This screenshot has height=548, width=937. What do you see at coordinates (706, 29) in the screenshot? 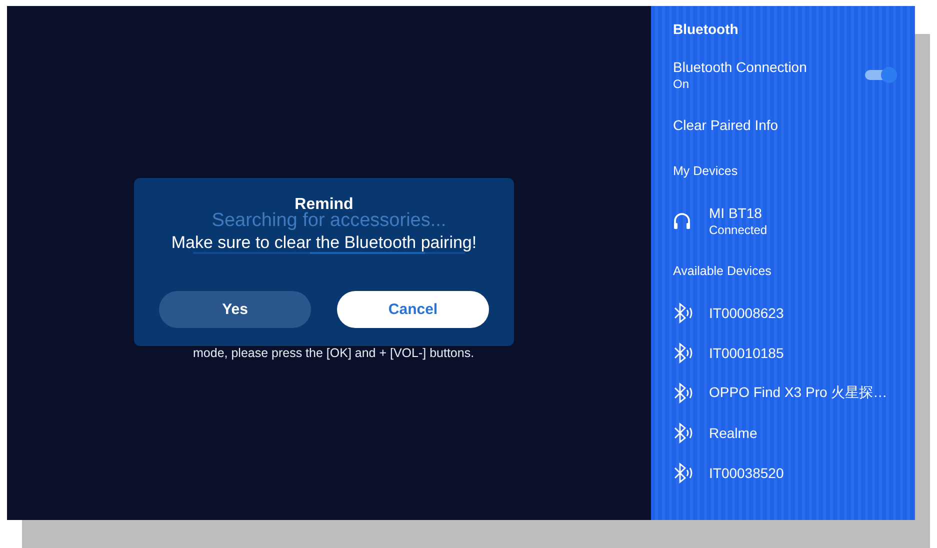
I see `panel-title: Bluetooth` at bounding box center [706, 29].